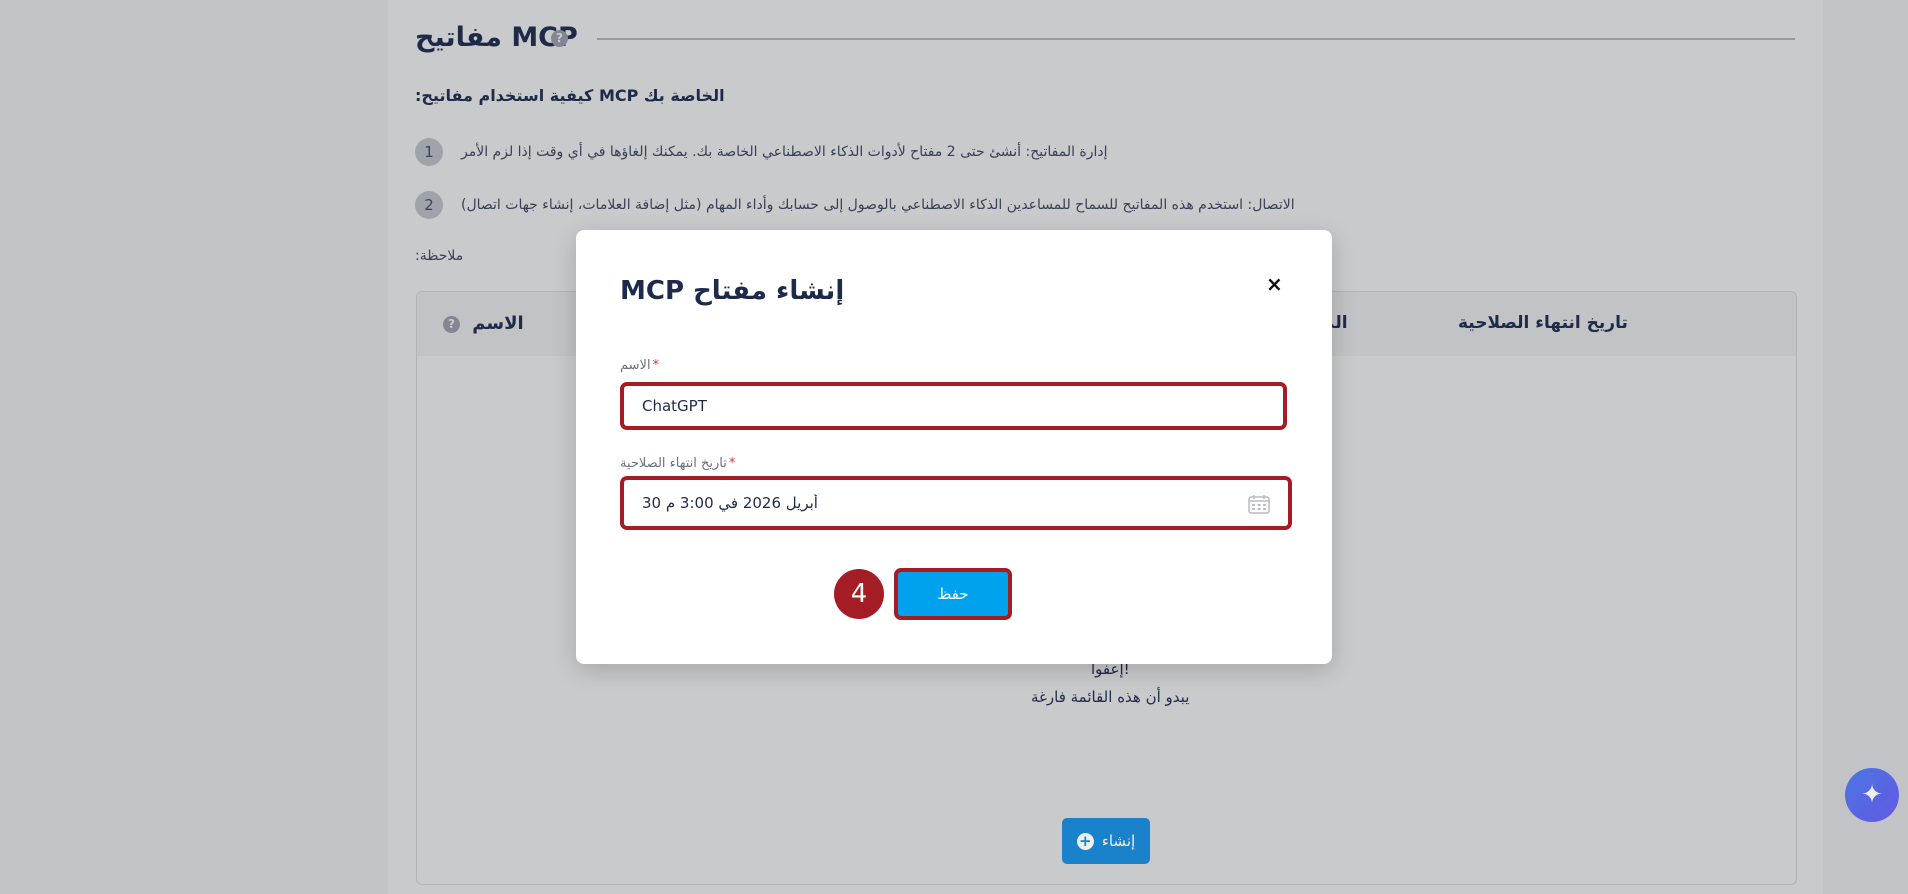 The width and height of the screenshot is (1908, 894). I want to click on name-field-wrapper, so click(953, 406).